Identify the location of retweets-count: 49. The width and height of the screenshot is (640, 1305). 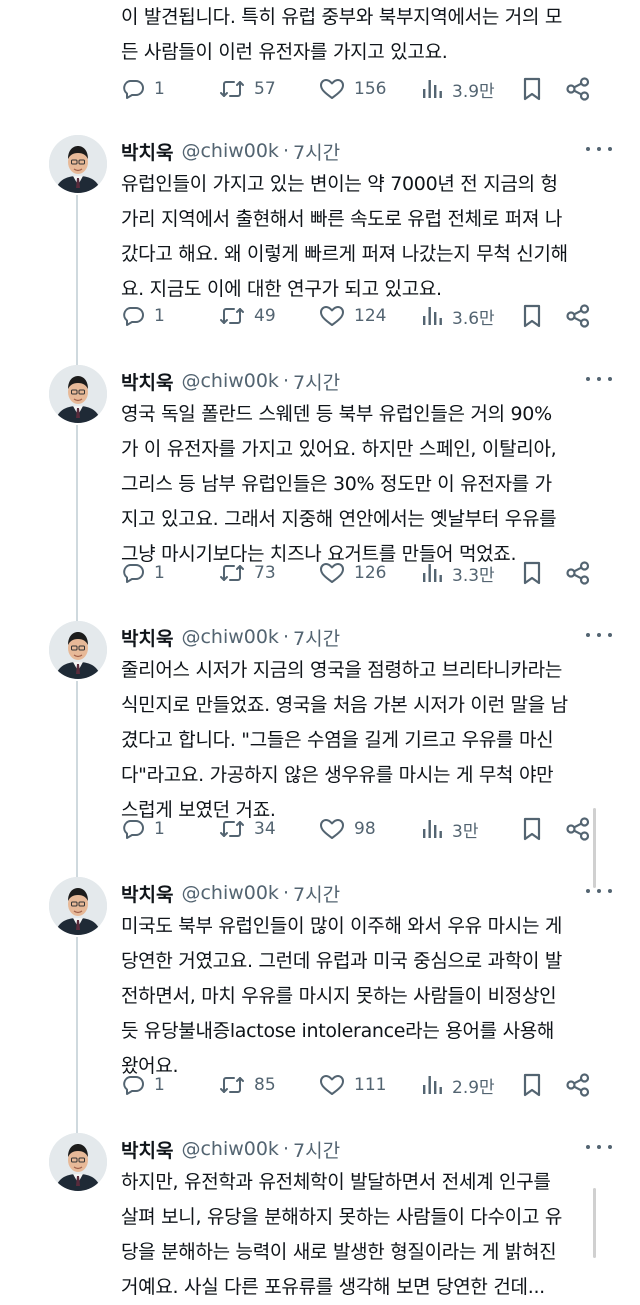
(265, 316).